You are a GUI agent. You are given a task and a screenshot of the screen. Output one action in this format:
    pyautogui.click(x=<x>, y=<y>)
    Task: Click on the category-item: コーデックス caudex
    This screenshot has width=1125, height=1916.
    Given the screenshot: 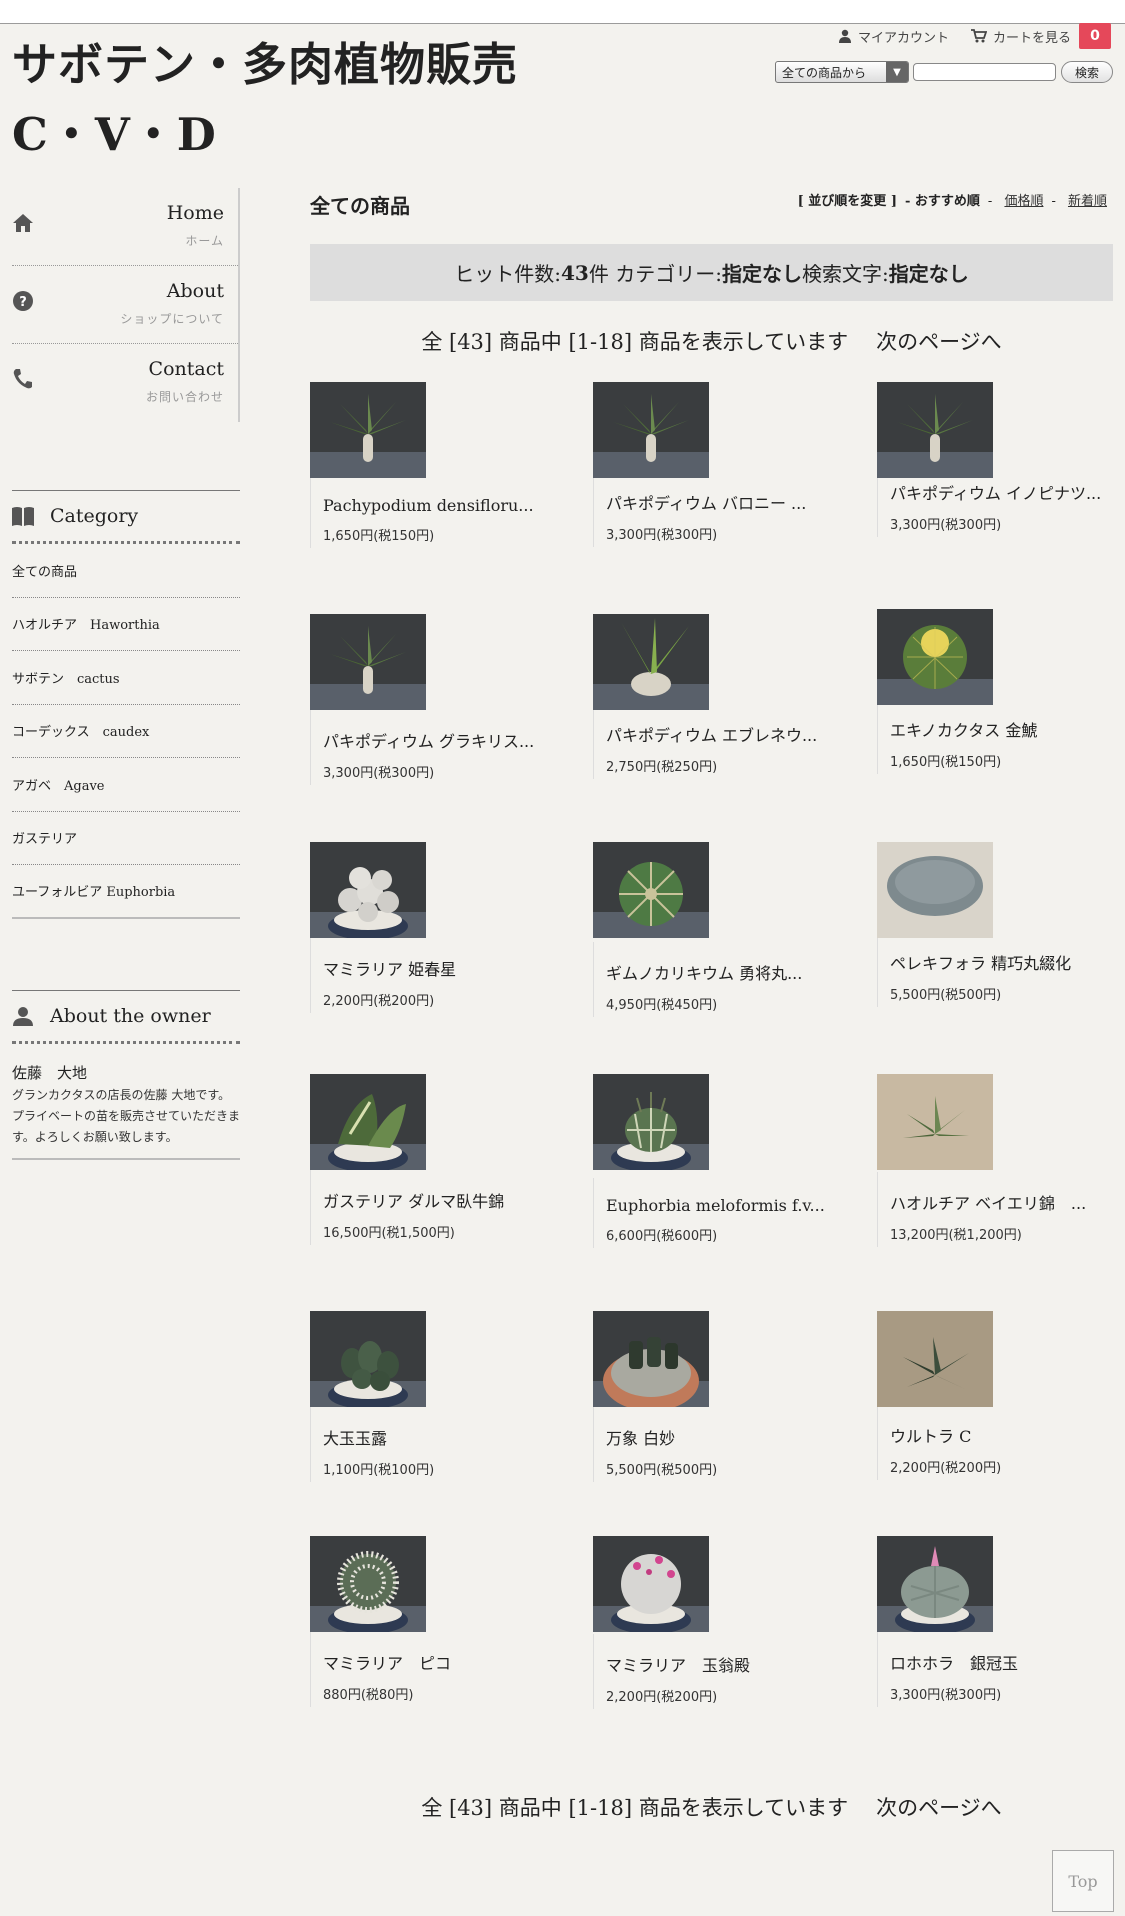 What is the action you would take?
    pyautogui.click(x=126, y=731)
    